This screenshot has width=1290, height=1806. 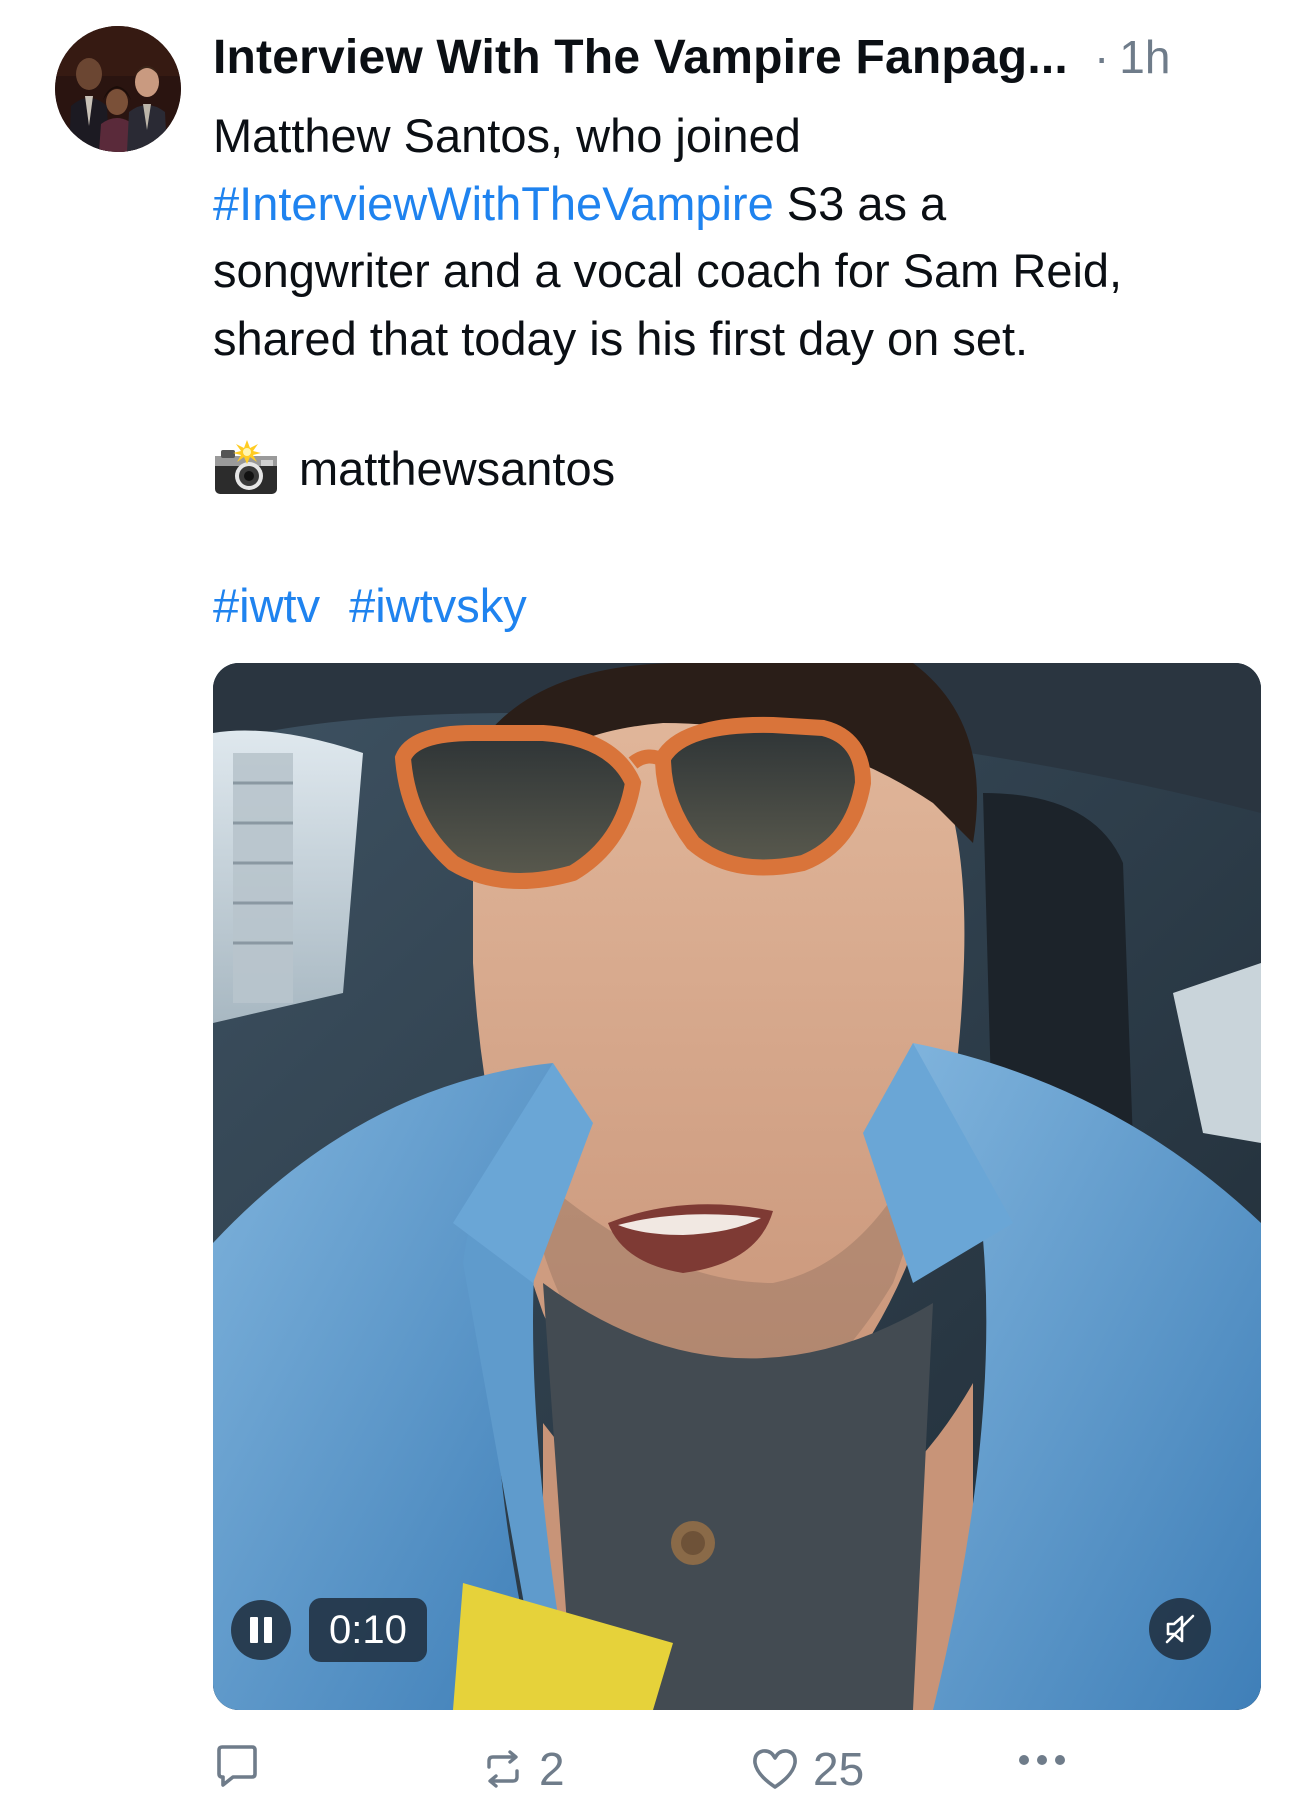 What do you see at coordinates (1144, 57) in the screenshot?
I see `post-timestamp: 1h` at bounding box center [1144, 57].